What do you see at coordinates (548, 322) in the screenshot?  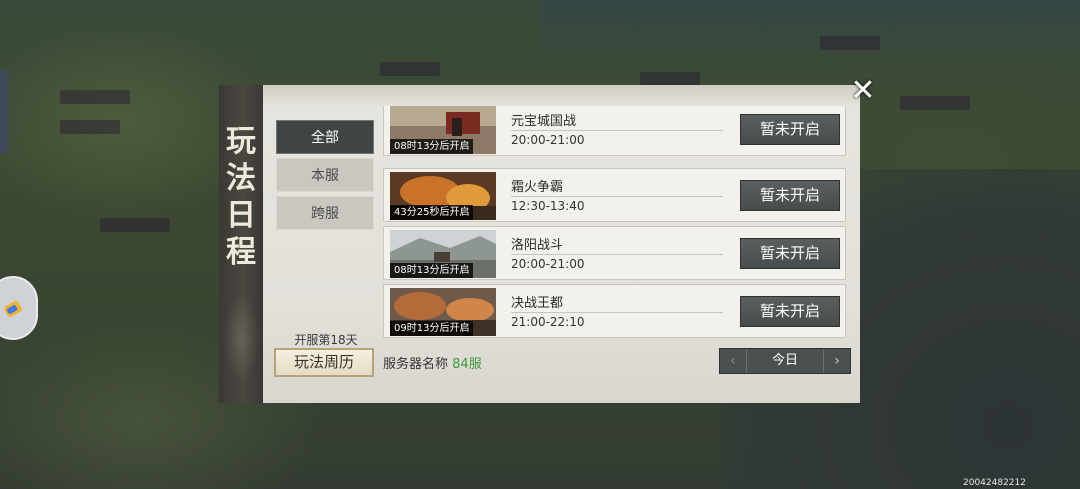 I see `event-time: 21:00-22:10` at bounding box center [548, 322].